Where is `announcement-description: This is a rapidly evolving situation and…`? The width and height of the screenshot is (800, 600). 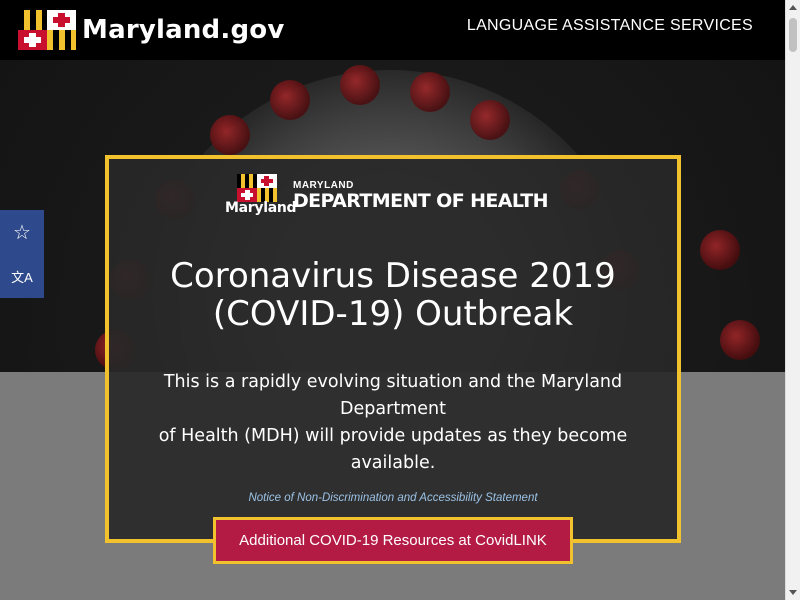 announcement-description: This is a rapidly evolving situation and… is located at coordinates (393, 423).